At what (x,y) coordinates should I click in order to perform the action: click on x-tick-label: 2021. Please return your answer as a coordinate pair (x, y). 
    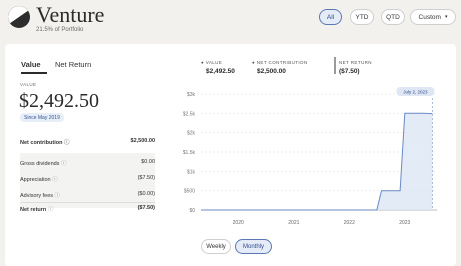
    Looking at the image, I should click on (293, 223).